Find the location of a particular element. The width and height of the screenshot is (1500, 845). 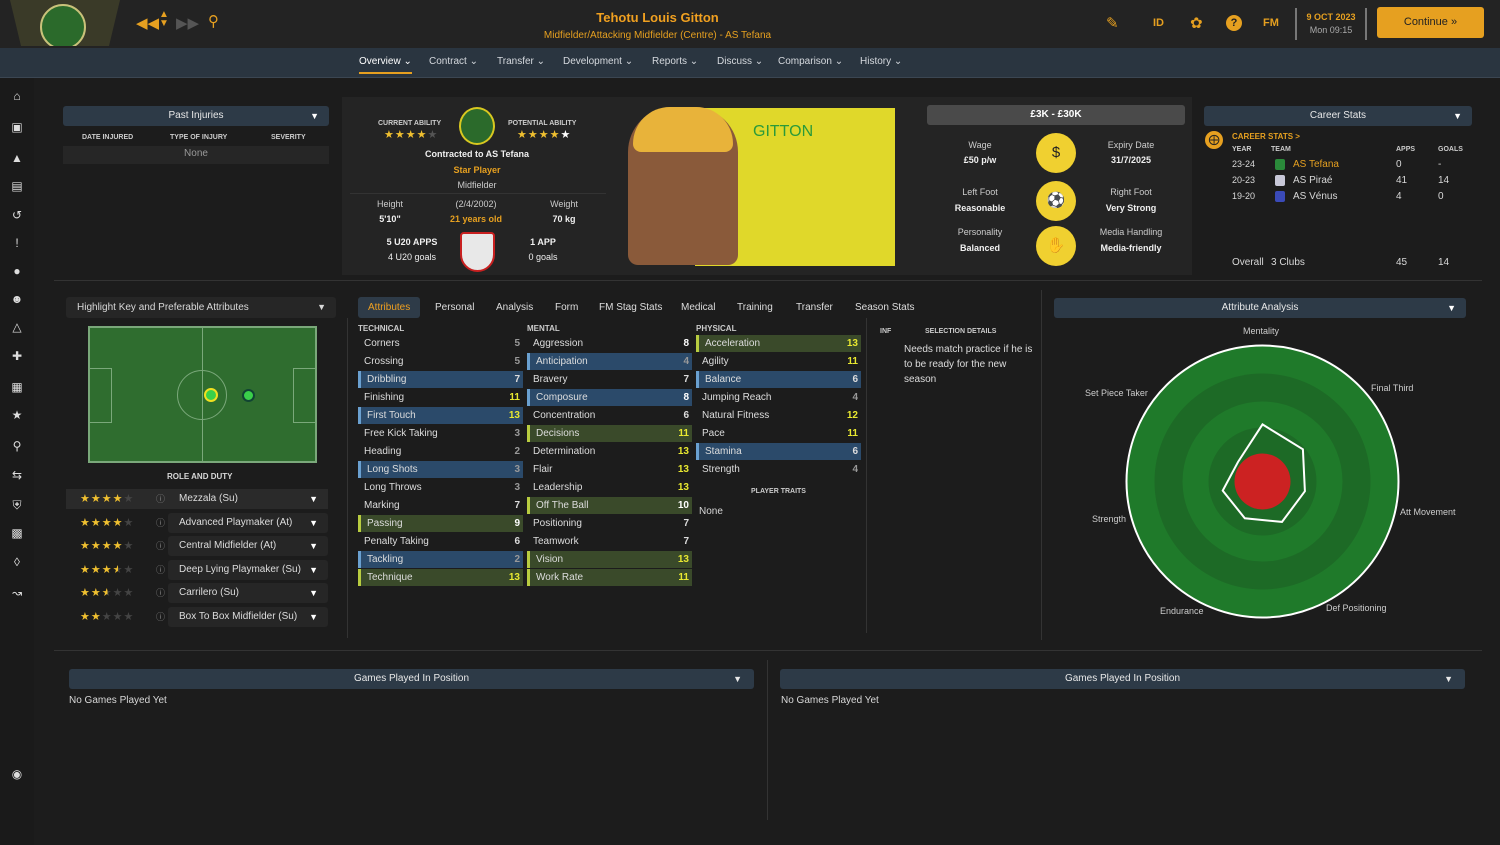

attribute-row: Decisions 11 is located at coordinates (609, 433).